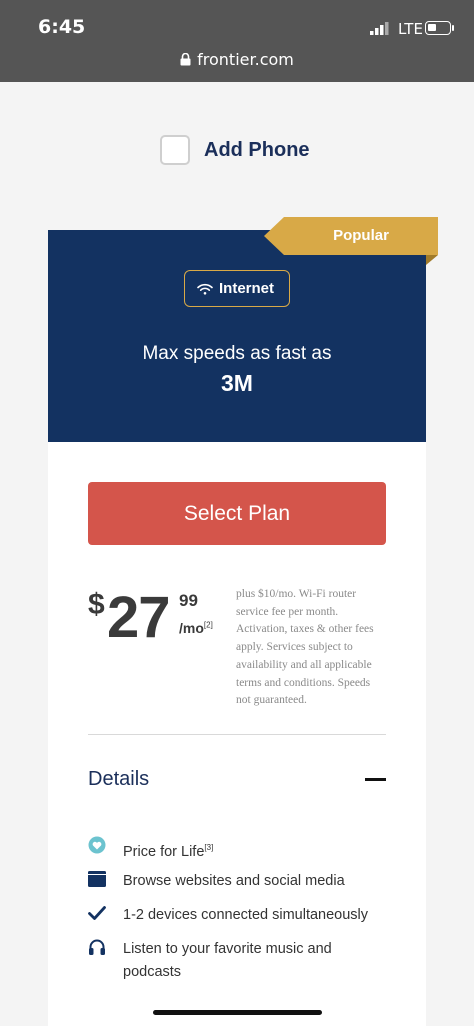 This screenshot has height=1026, width=474. Describe the element at coordinates (139, 617) in the screenshot. I see `price-dollars: 27` at that location.